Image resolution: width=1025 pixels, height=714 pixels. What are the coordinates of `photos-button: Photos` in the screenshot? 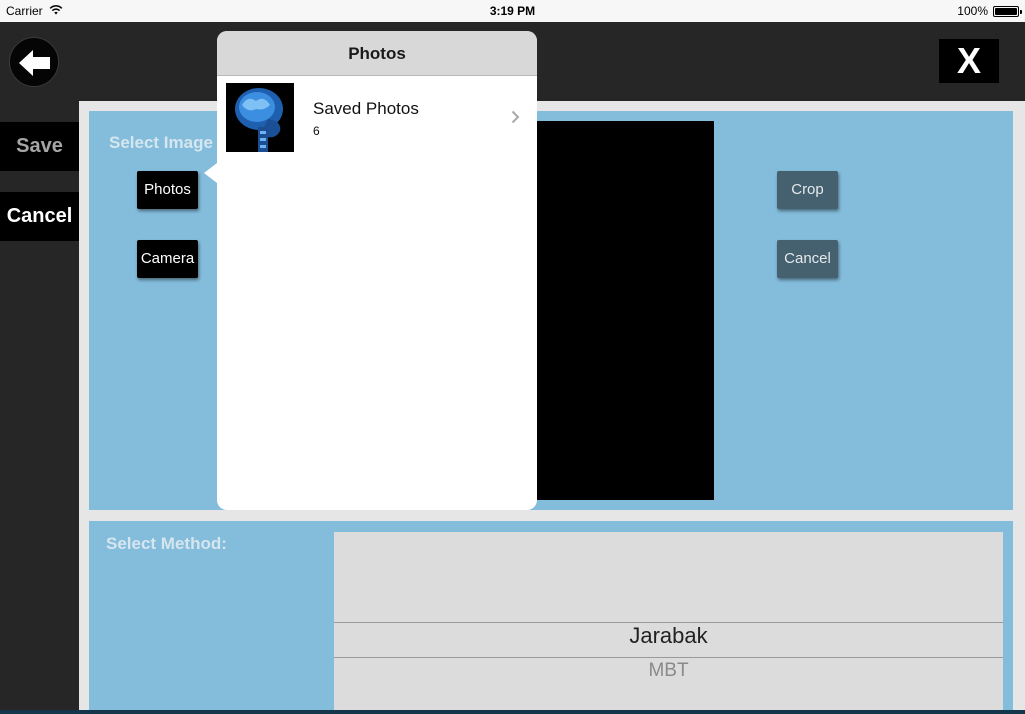 It's located at (167, 190).